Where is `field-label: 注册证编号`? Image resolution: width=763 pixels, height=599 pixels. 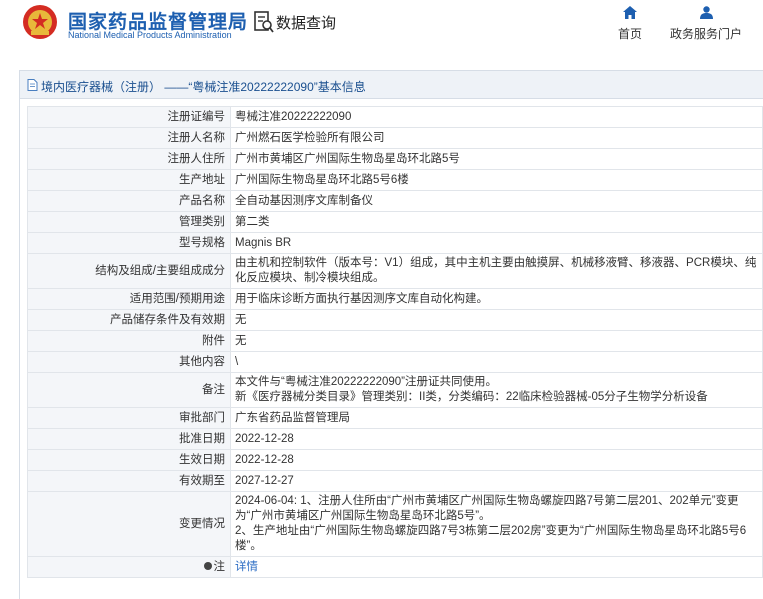
field-label: 注册证编号 is located at coordinates (129, 117).